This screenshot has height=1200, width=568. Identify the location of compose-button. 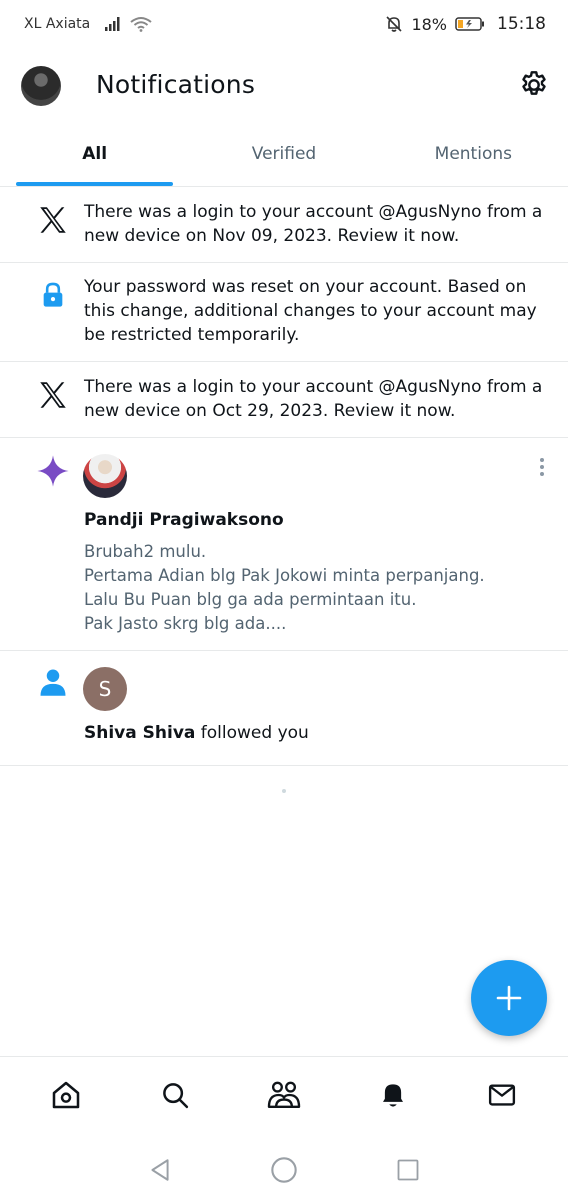
(509, 998).